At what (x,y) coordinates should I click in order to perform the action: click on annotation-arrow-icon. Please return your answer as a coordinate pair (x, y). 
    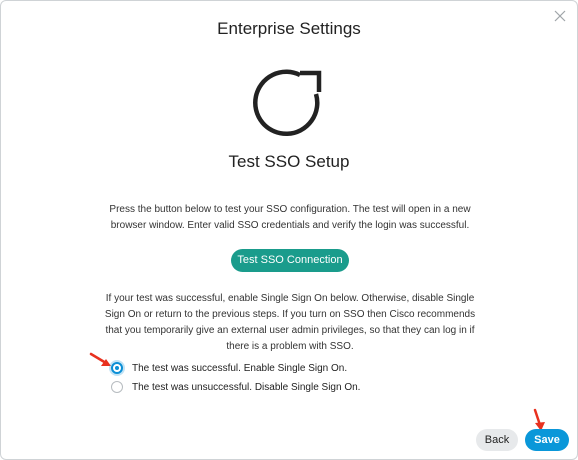
    Looking at the image, I should click on (100, 359).